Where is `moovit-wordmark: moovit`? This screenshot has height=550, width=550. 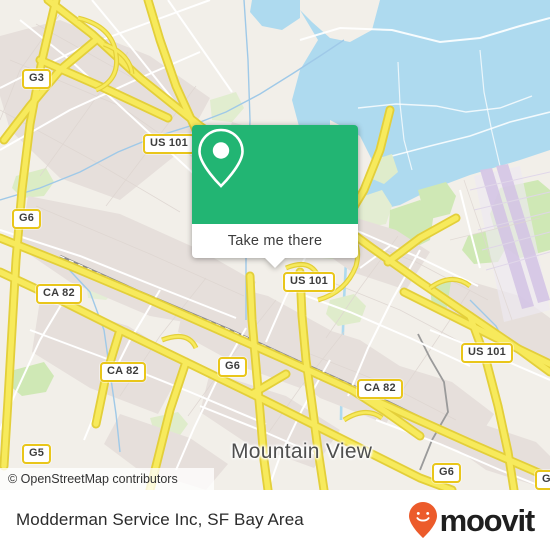
moovit-wordmark: moovit is located at coordinates (487, 520).